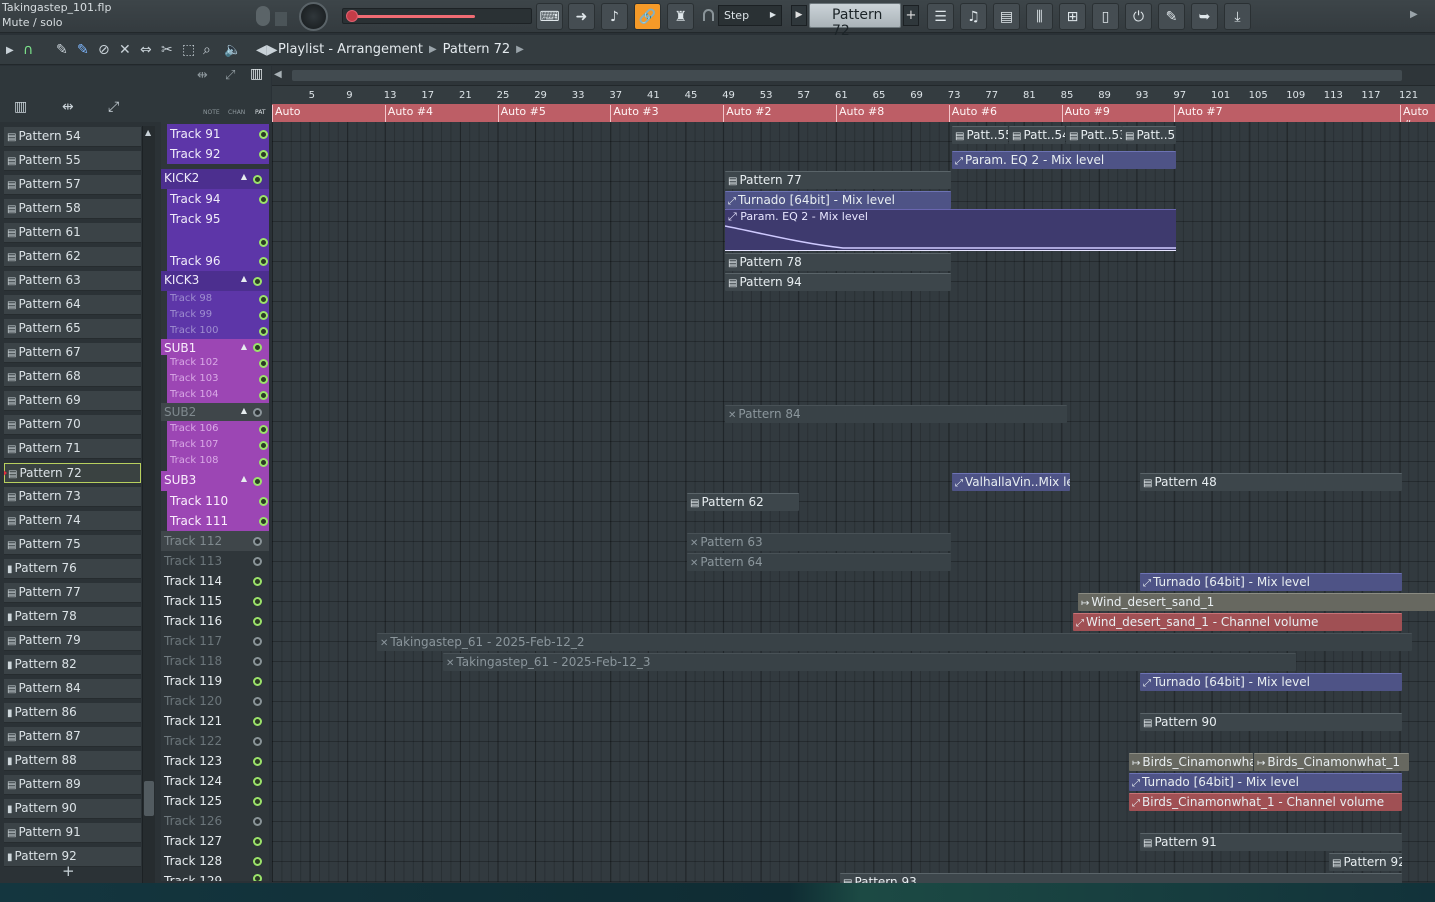 Image resolution: width=1435 pixels, height=902 pixels. Describe the element at coordinates (1414, 14) in the screenshot. I see `chevron-right-icon: ▶` at that location.